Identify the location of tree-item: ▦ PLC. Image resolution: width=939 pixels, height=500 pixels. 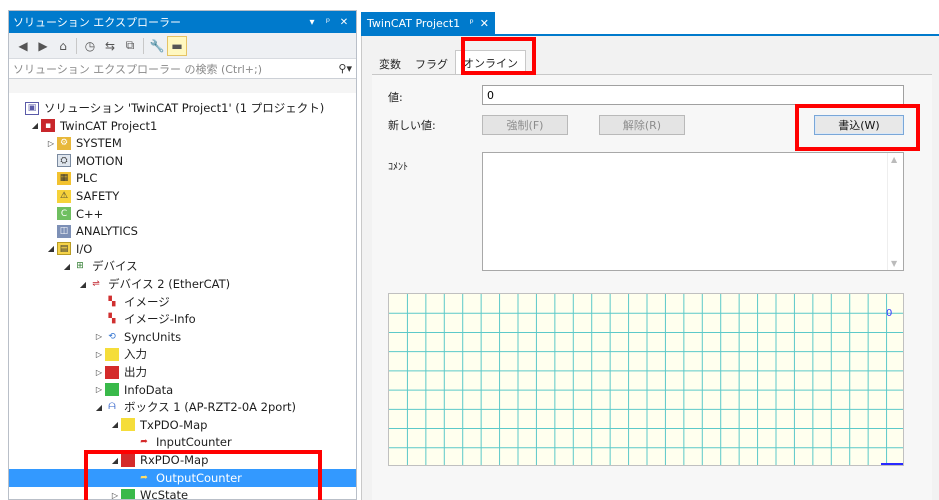
(182, 178).